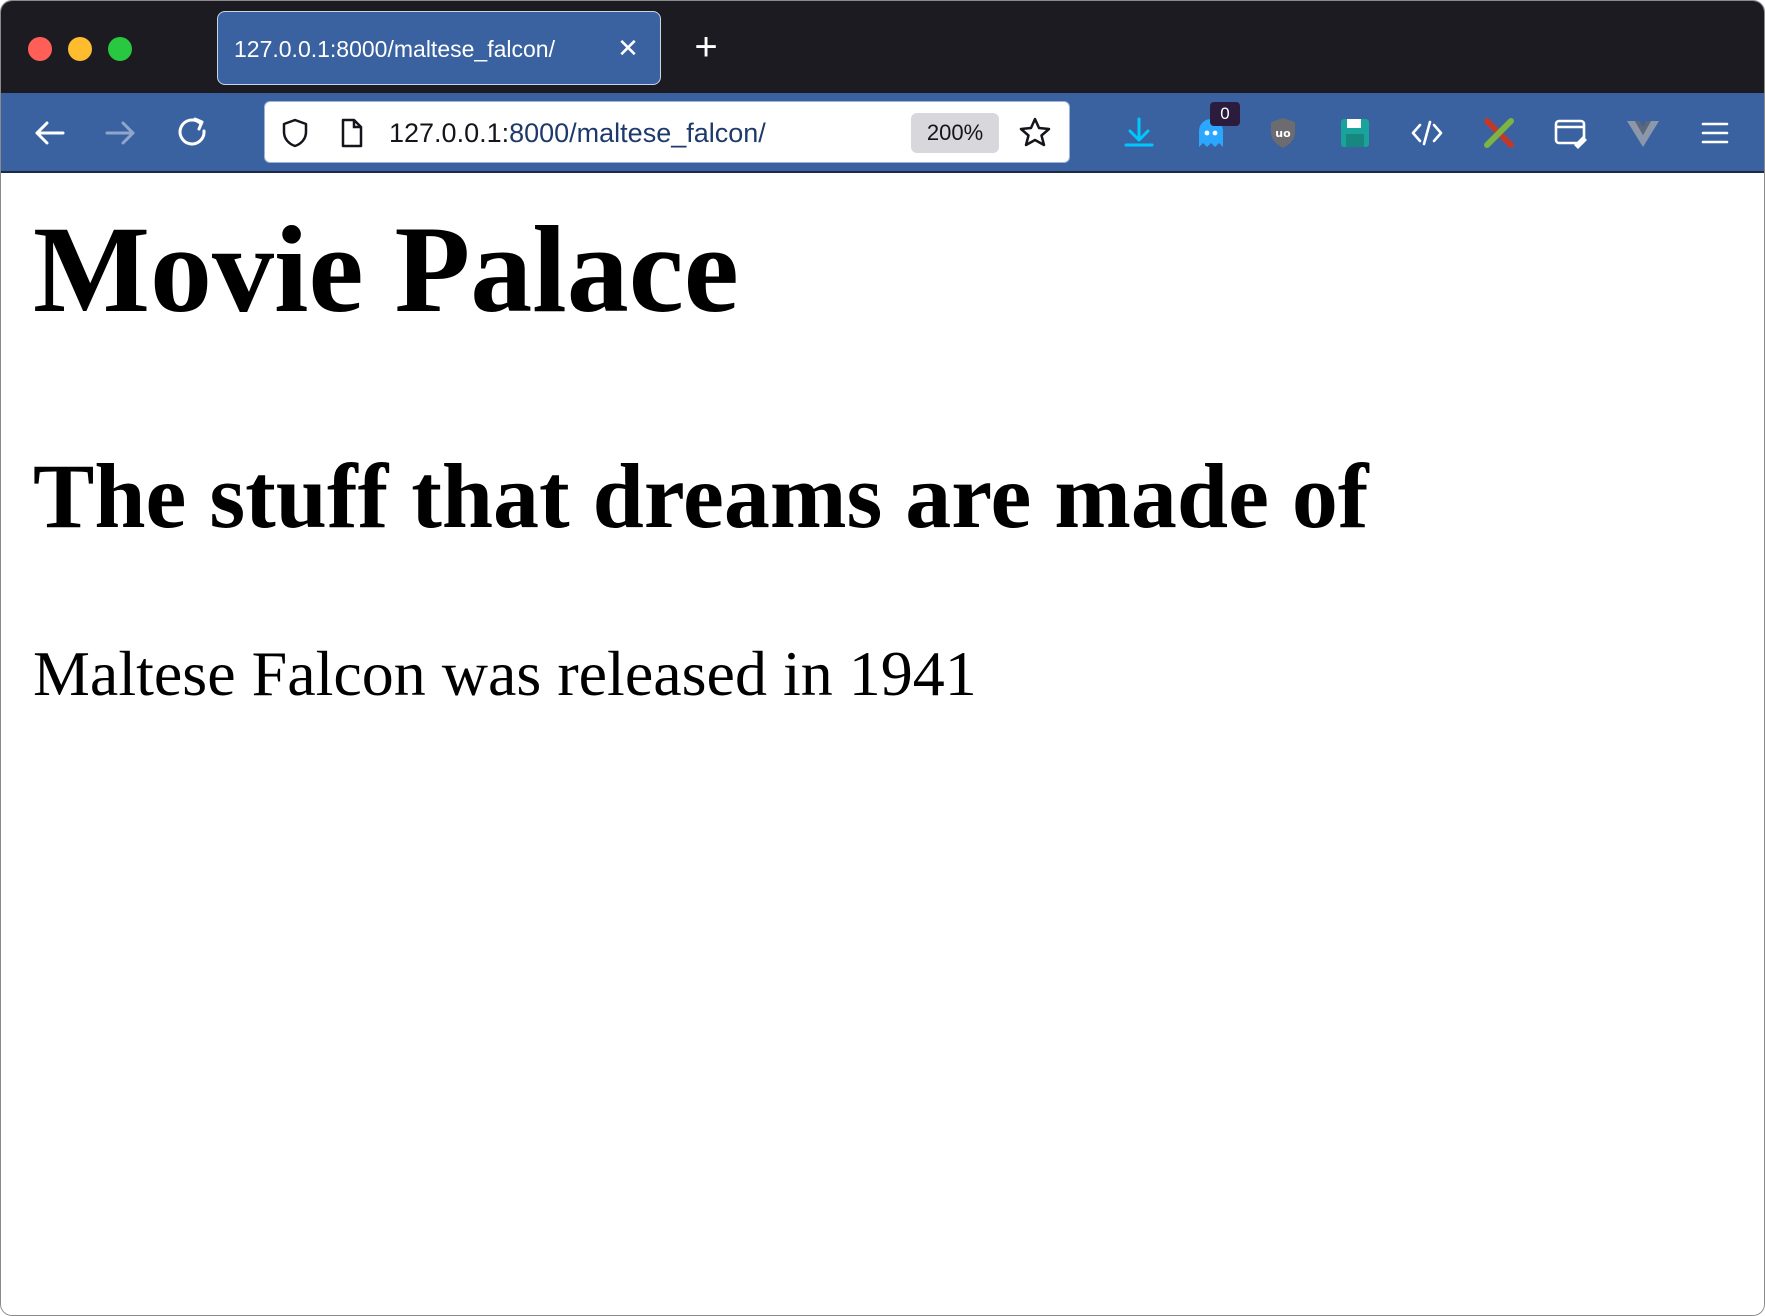 The image size is (1765, 1316). Describe the element at coordinates (637, 133) in the screenshot. I see `url-path: 8000/maltese_falcon/` at that location.